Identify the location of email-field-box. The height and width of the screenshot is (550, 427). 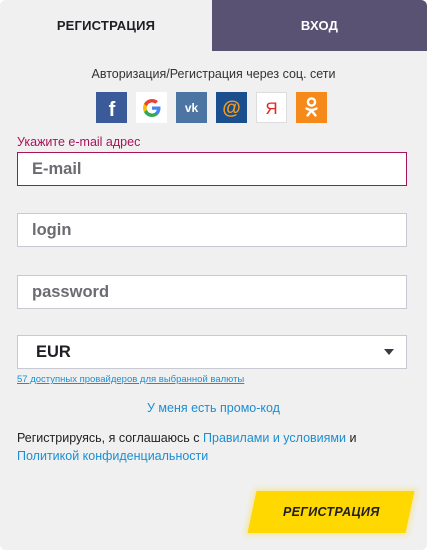
(212, 169).